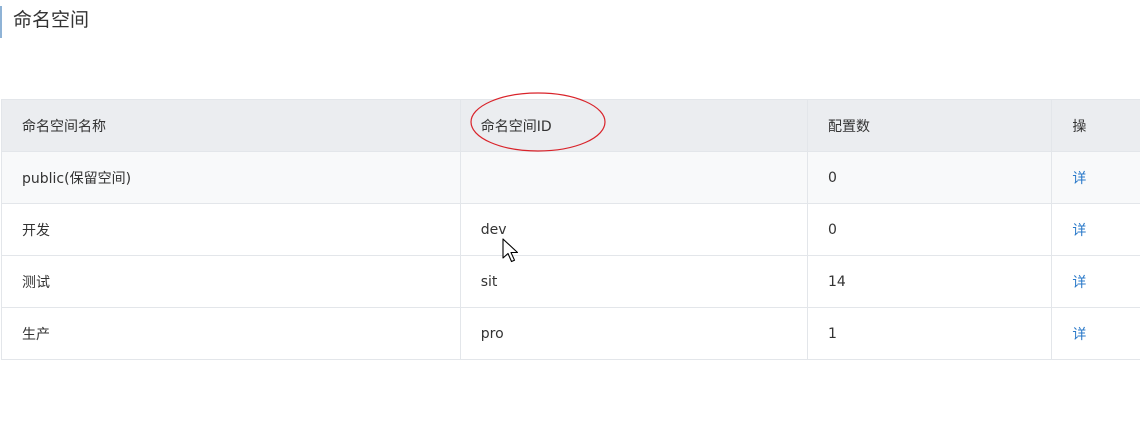 The image size is (1140, 427). What do you see at coordinates (231, 177) in the screenshot?
I see `cell-namespace-name: public(保留空间)` at bounding box center [231, 177].